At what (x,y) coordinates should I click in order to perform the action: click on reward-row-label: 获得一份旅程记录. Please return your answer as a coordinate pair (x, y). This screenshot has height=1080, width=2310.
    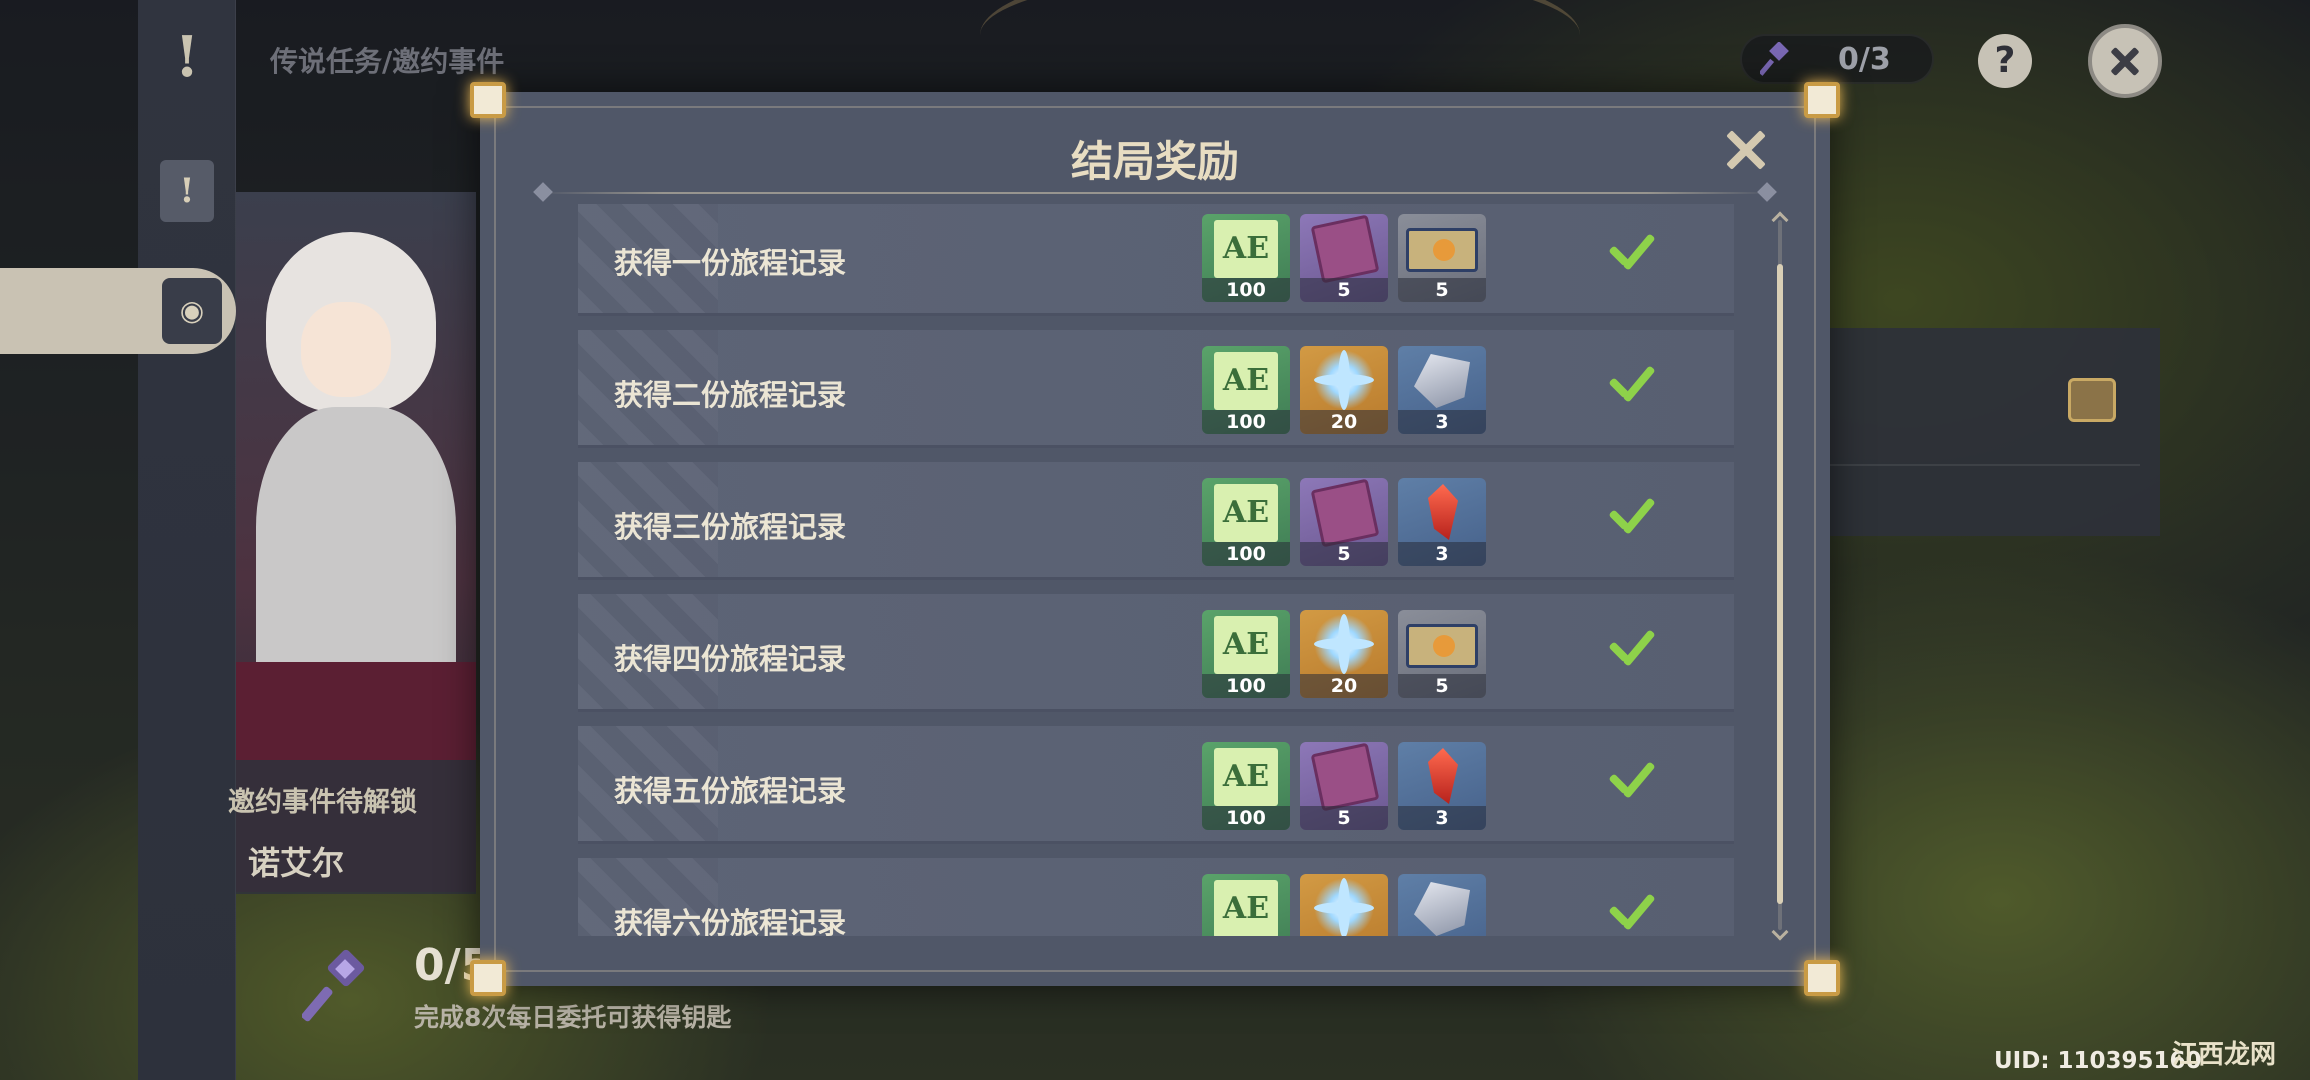
    Looking at the image, I should click on (730, 263).